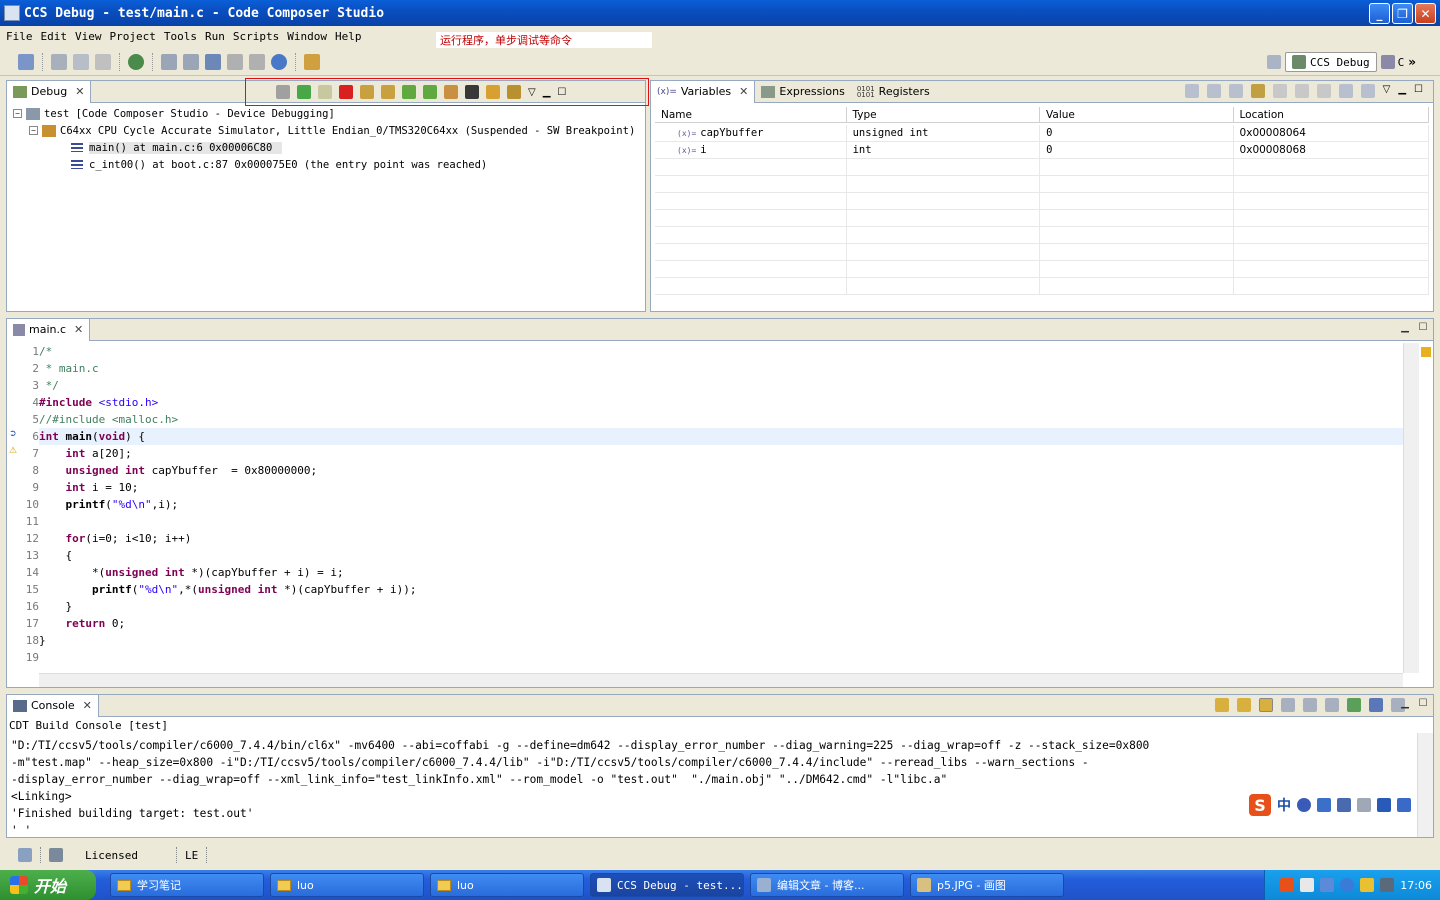 This screenshot has height=900, width=1440. I want to click on table-row: (x)= capYbuffer unsigned int 0 0x00008064, so click(1042, 133).